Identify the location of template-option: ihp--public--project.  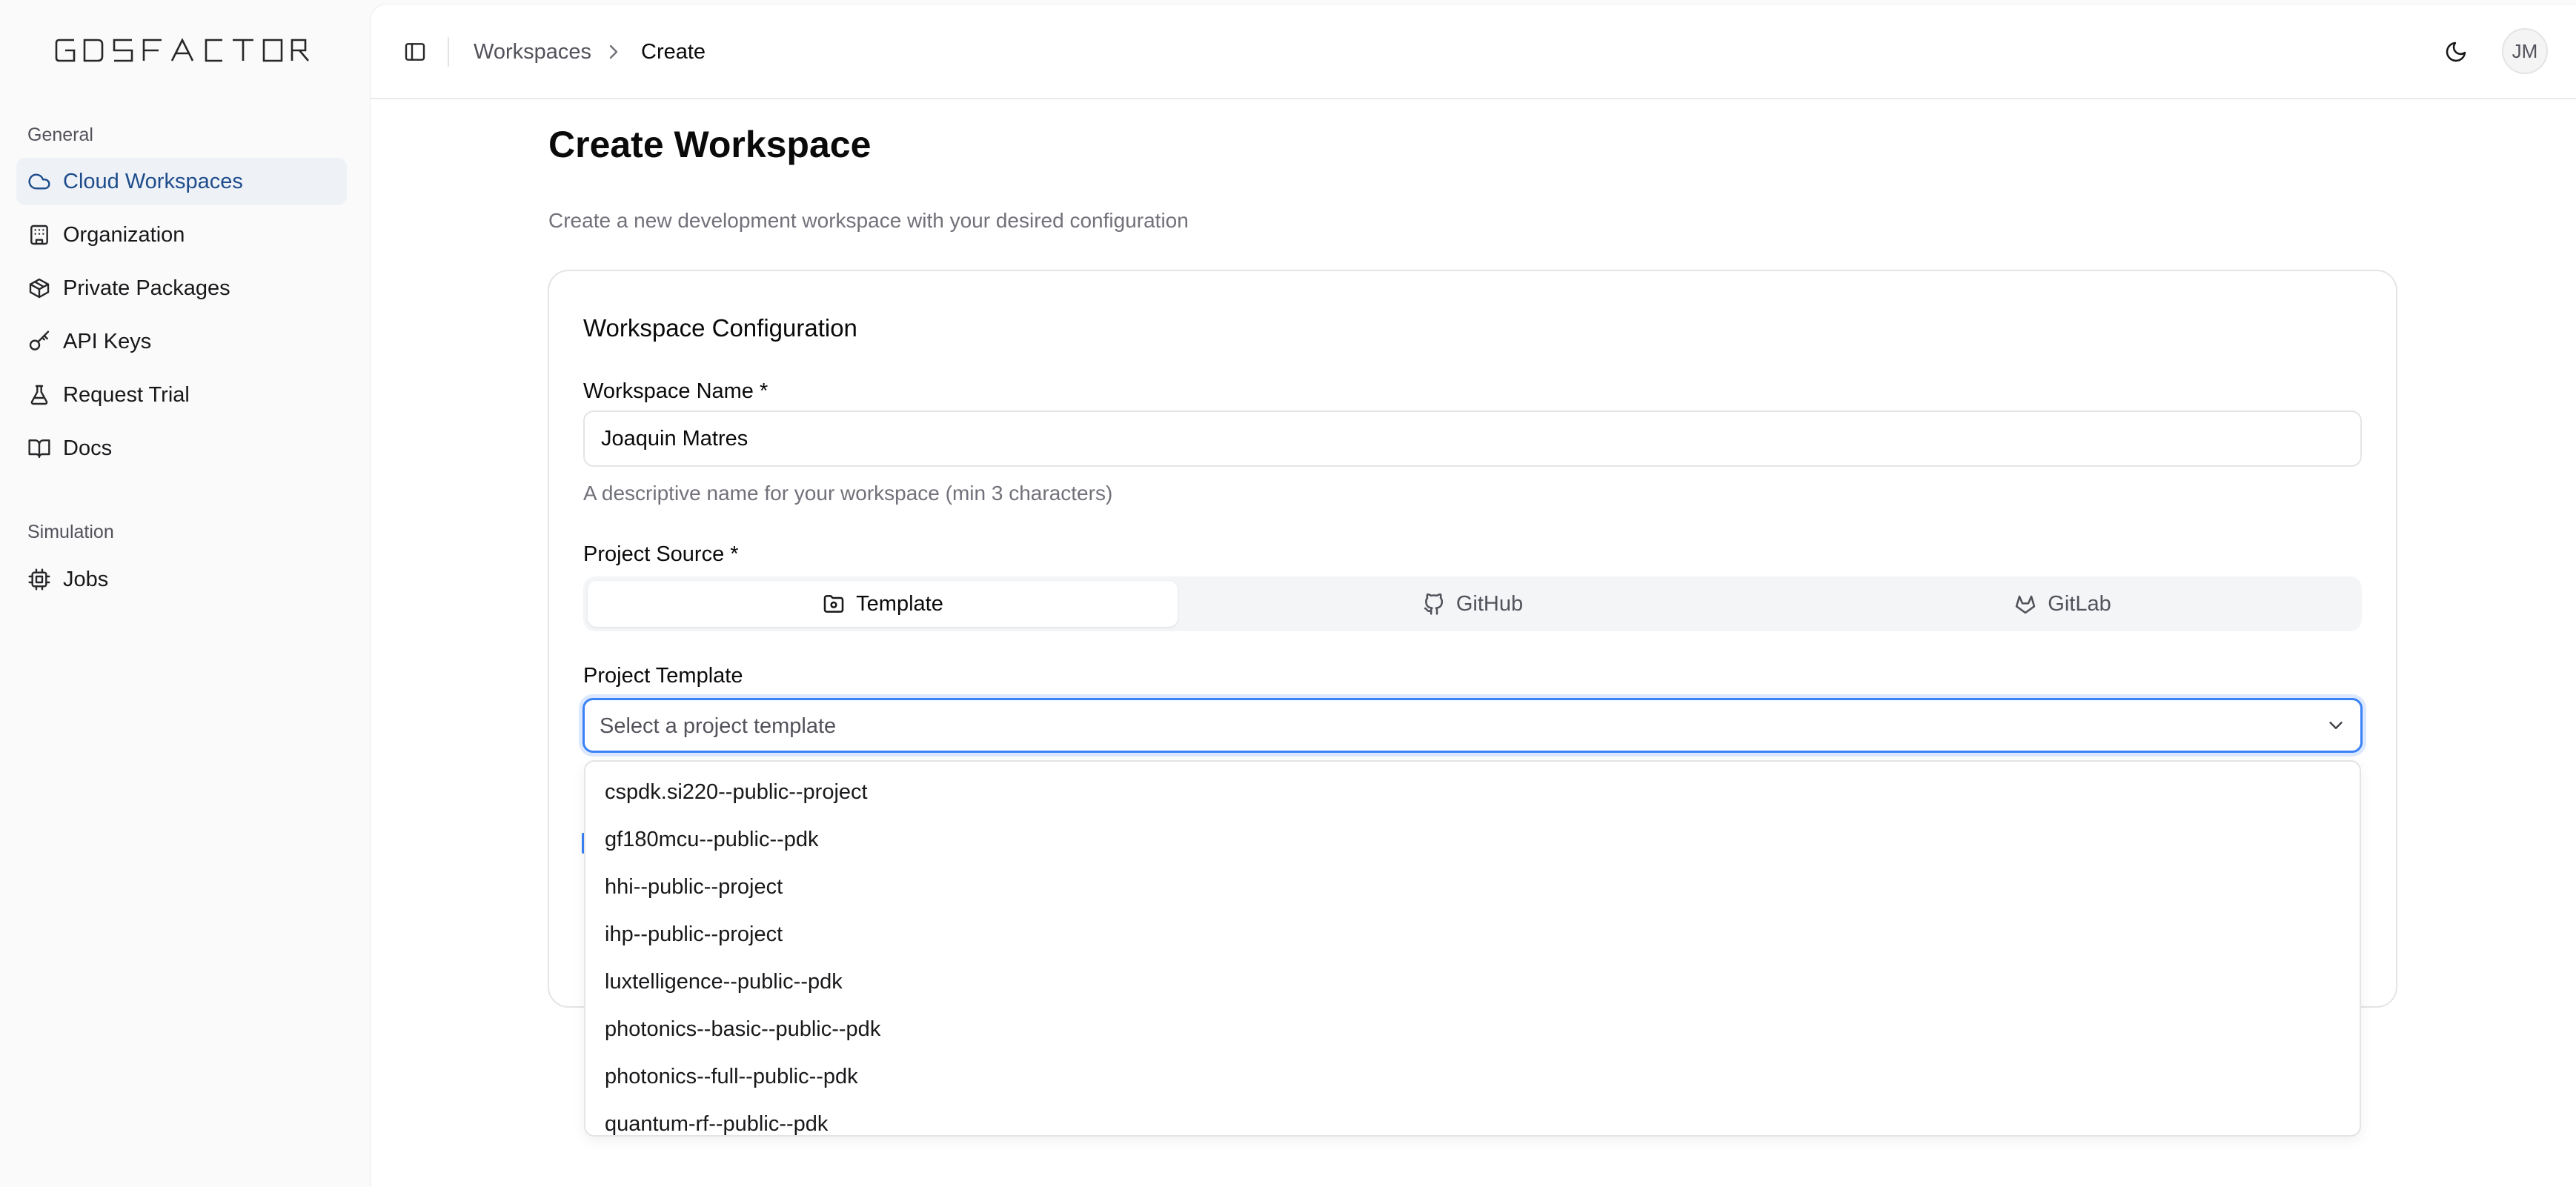
(1472, 934).